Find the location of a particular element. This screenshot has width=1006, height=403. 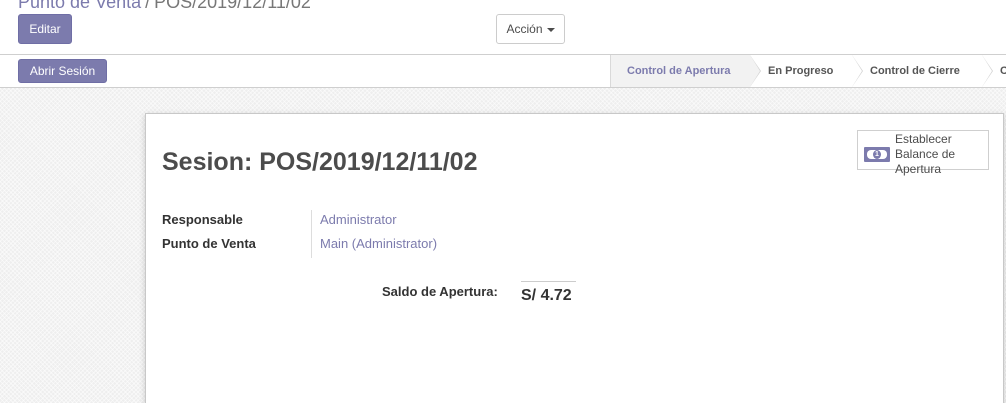

open-session-label: Abrir Sesión is located at coordinates (62, 71).